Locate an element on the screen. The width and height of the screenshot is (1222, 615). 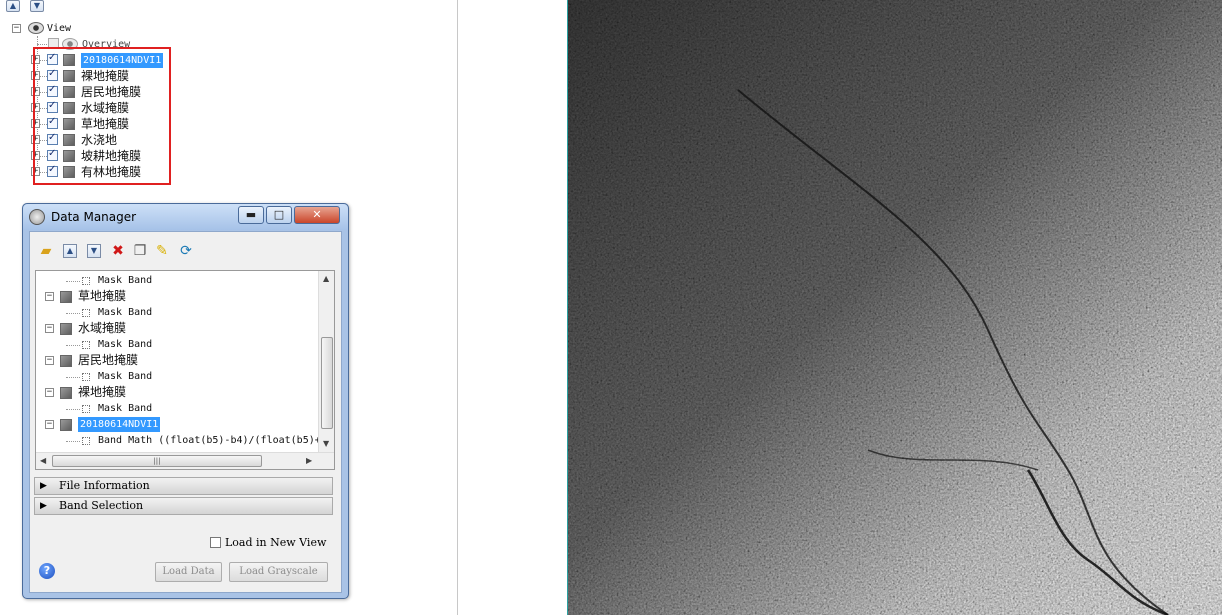
close-icon: ✕ is located at coordinates (317, 214).